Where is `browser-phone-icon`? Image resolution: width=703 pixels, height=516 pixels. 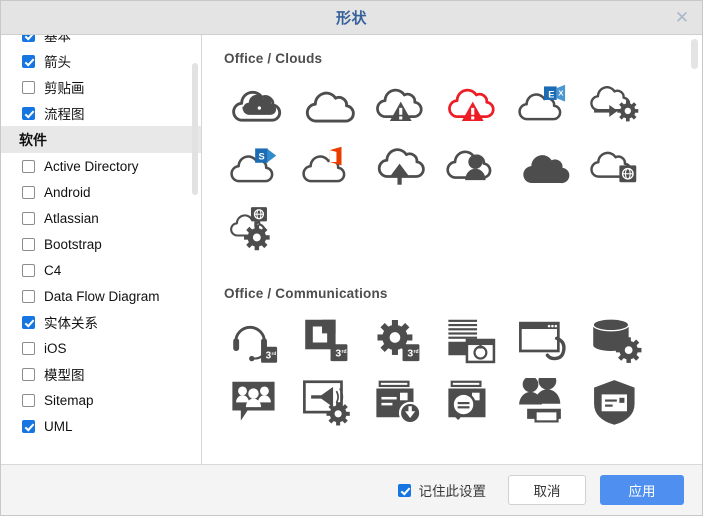
browser-phone-icon is located at coordinates (544, 340).